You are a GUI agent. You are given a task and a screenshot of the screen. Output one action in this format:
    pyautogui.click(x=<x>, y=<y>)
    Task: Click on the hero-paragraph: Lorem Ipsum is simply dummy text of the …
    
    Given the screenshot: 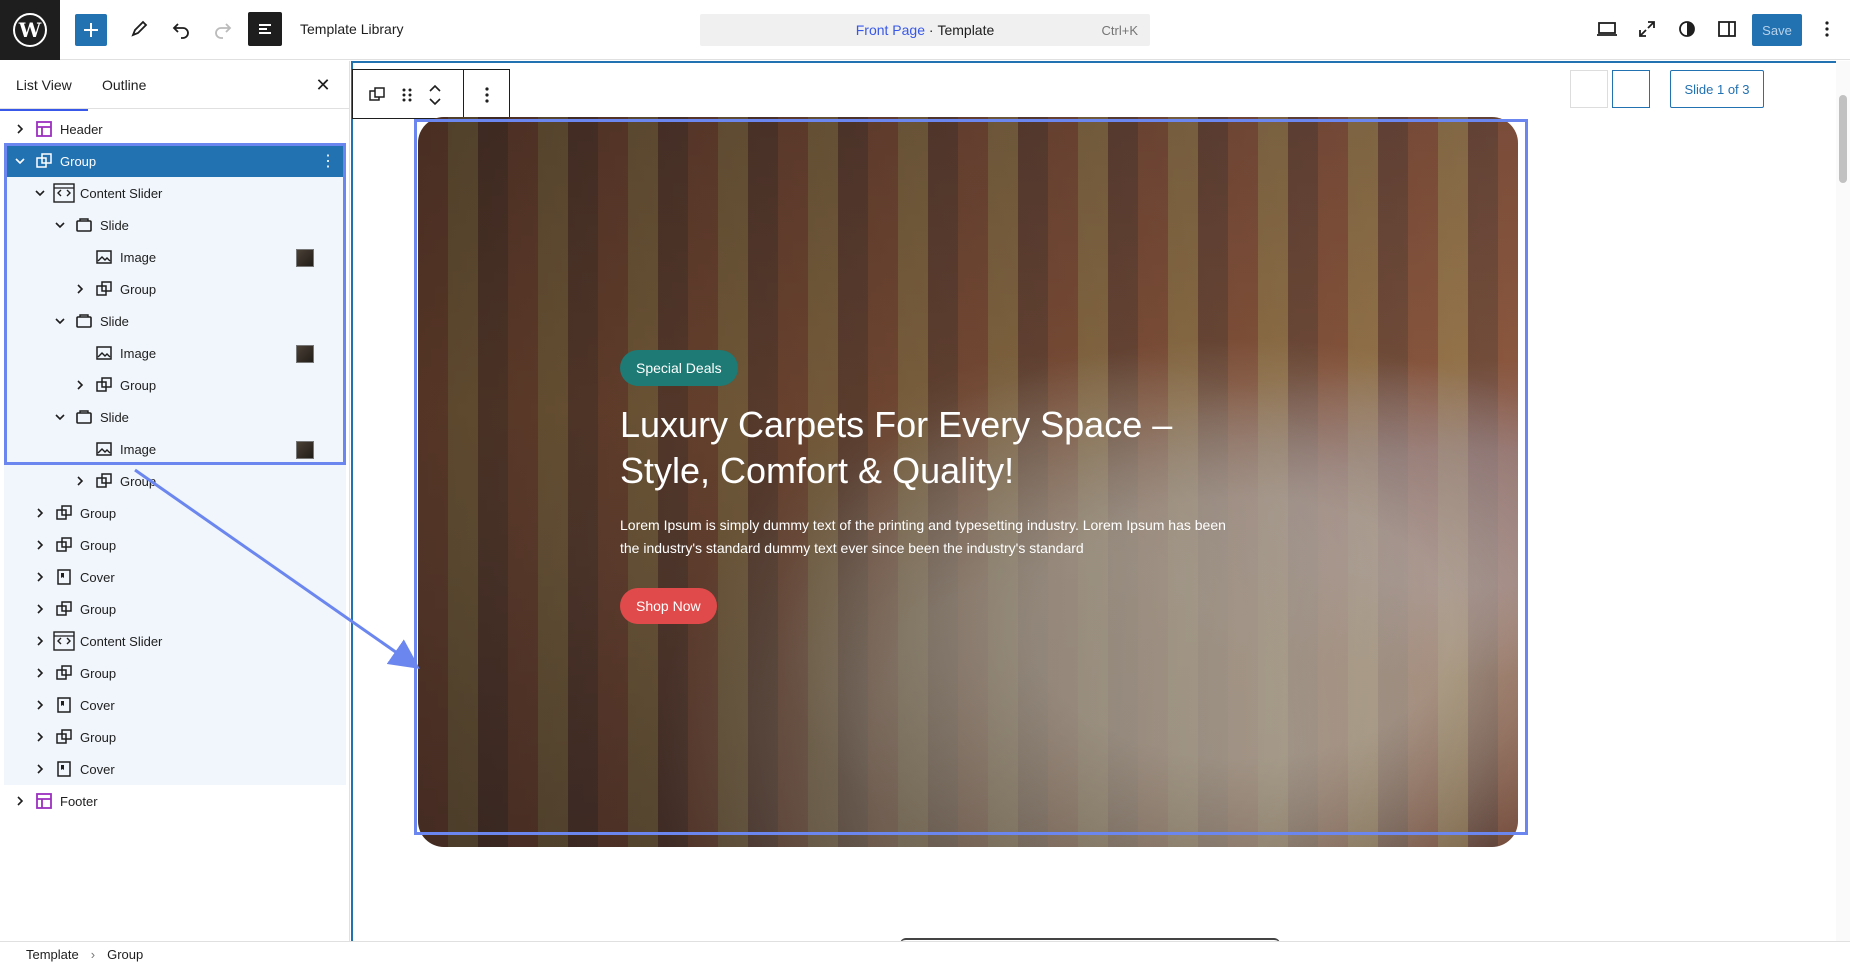 What is the action you would take?
    pyautogui.click(x=930, y=537)
    